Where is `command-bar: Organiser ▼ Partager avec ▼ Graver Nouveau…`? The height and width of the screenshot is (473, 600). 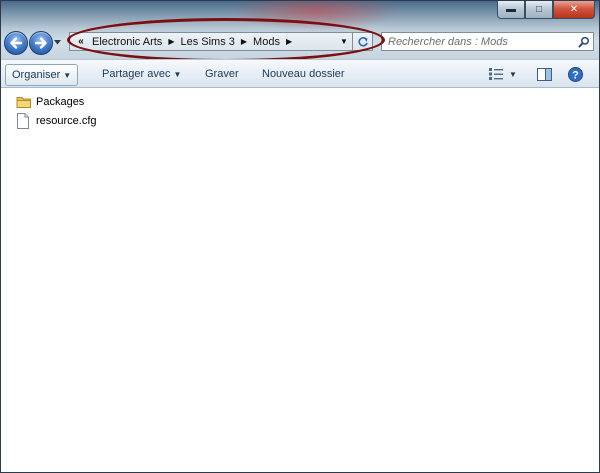
command-bar: Organiser ▼ Partager avec ▼ Graver Nouveau… is located at coordinates (300, 73).